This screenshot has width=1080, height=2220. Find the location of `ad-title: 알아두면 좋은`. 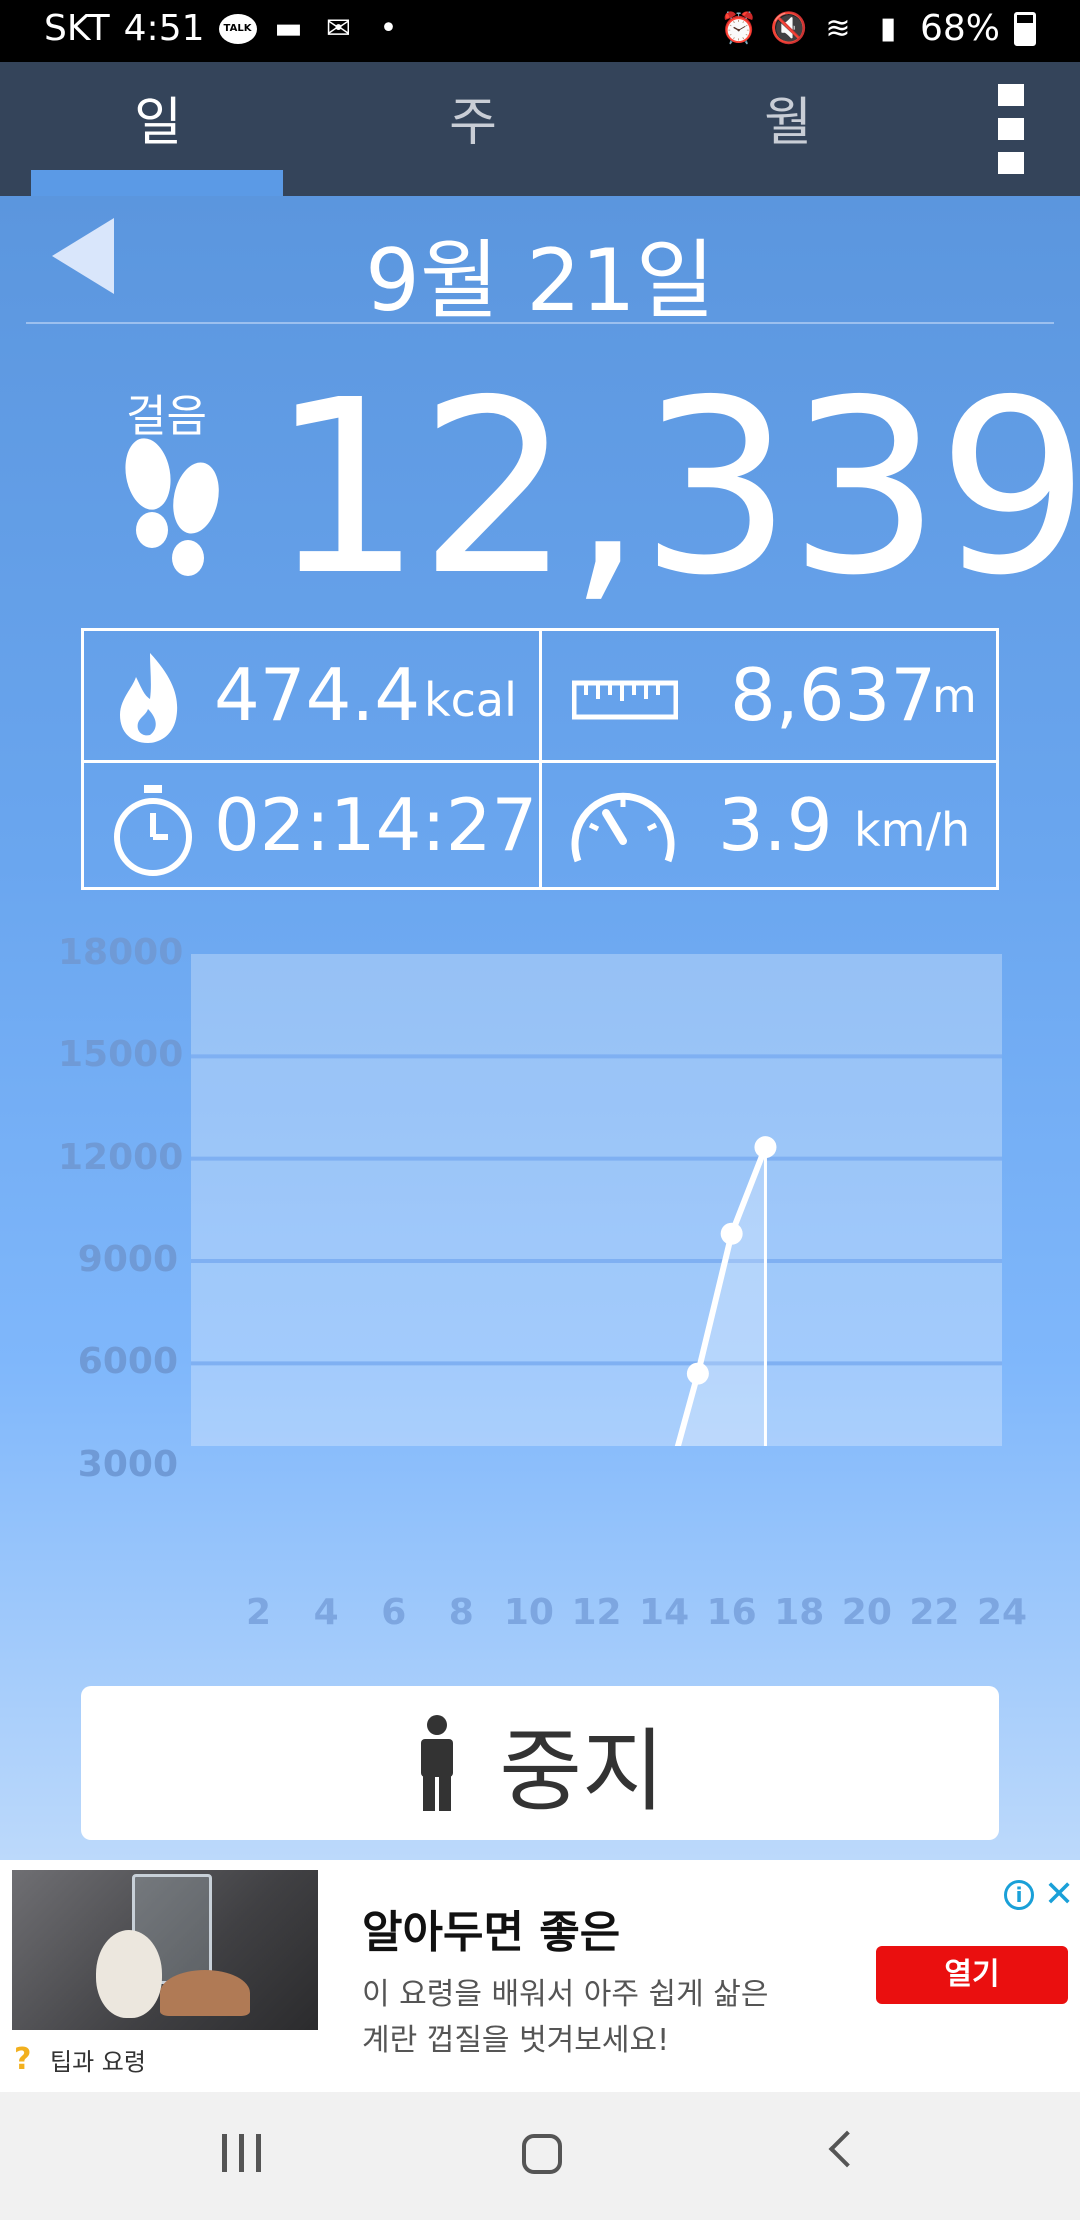

ad-title: 알아두면 좋은 is located at coordinates (491, 1928).